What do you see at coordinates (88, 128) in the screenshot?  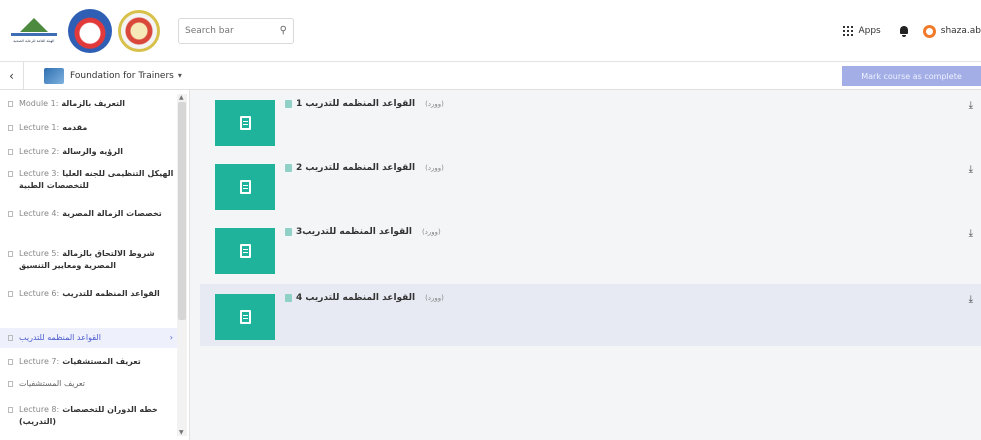 I see `sidebar-item: Lecture 1: مقدمه` at bounding box center [88, 128].